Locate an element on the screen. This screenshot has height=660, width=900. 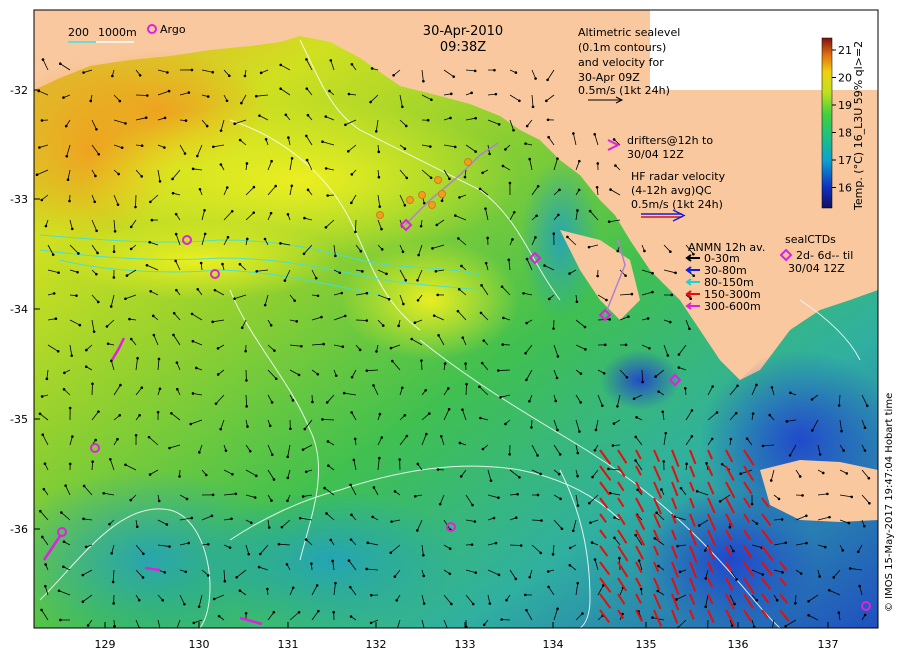
y-tick-label: -32 is located at coordinates (19, 90).